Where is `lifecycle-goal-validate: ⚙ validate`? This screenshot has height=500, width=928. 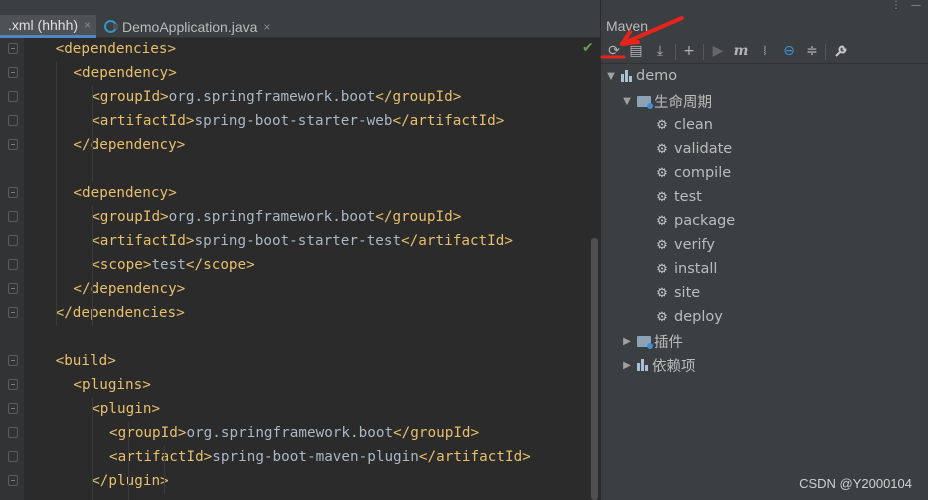
lifecycle-goal-validate: ⚙ validate is located at coordinates (693, 149).